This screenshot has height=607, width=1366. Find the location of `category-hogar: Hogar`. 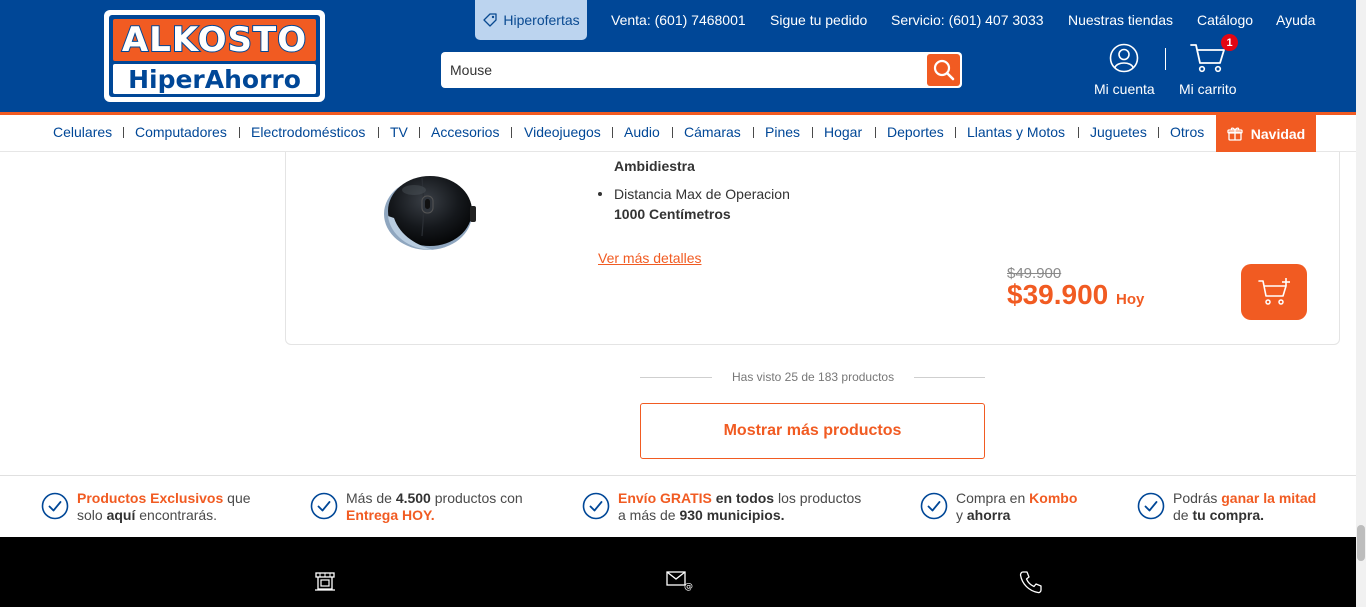

category-hogar: Hogar is located at coordinates (843, 132).